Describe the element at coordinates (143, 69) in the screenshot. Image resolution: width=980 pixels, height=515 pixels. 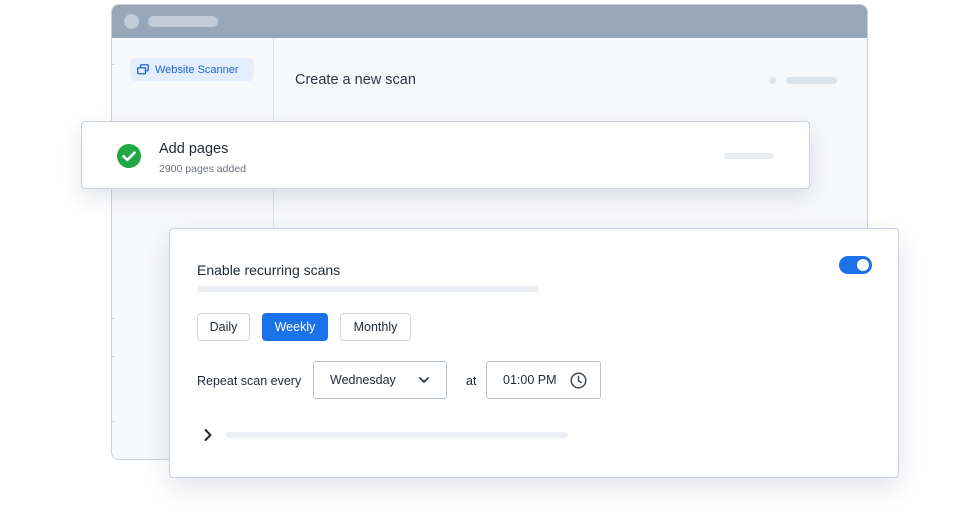
I see `window-stack-icon` at that location.